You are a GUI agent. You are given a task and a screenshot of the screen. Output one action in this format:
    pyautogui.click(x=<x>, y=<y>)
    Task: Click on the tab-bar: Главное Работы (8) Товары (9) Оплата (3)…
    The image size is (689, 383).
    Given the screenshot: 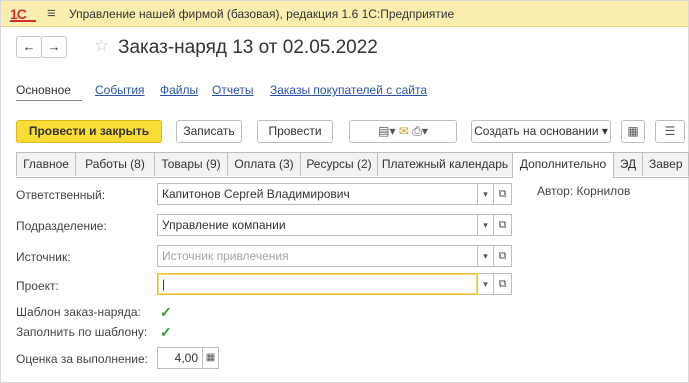 What is the action you would take?
    pyautogui.click(x=352, y=165)
    